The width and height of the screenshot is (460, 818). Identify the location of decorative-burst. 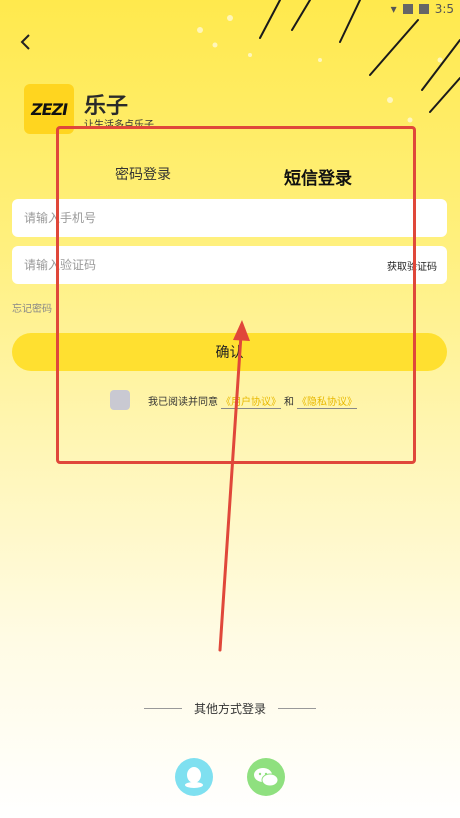
(328, 61).